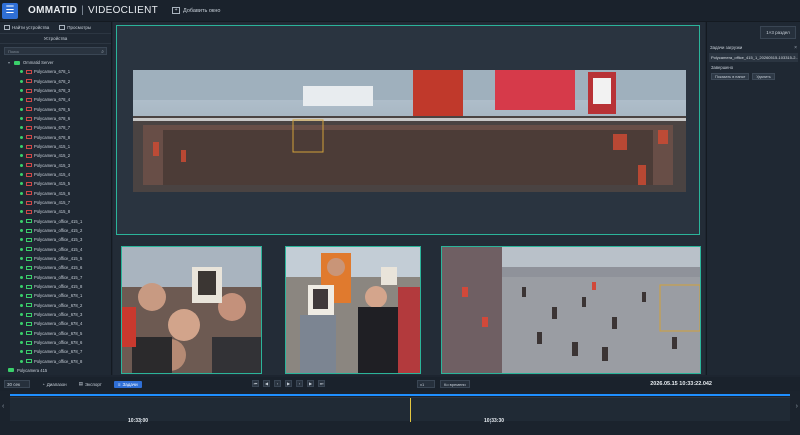 This screenshot has width=800, height=435. What do you see at coordinates (57, 81) in the screenshot?
I see `tree-camera-item: Polycamera_678_2` at bounding box center [57, 81].